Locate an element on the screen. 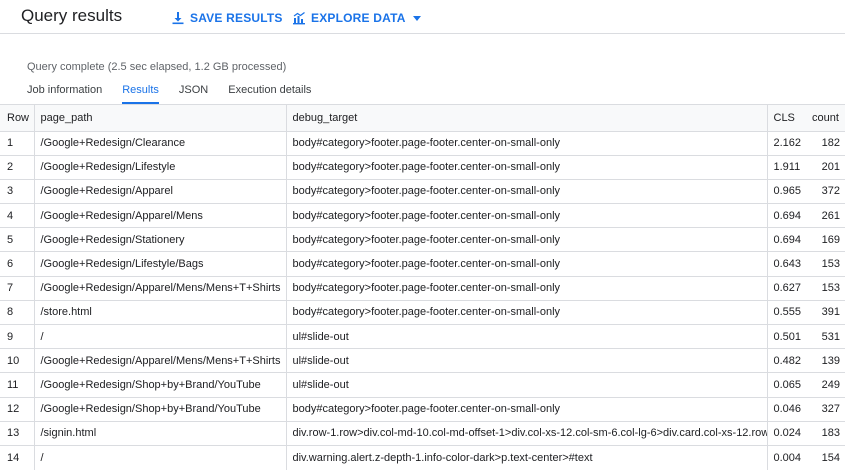  table-header-row: Row page_path debug_target CLS count is located at coordinates (422, 118).